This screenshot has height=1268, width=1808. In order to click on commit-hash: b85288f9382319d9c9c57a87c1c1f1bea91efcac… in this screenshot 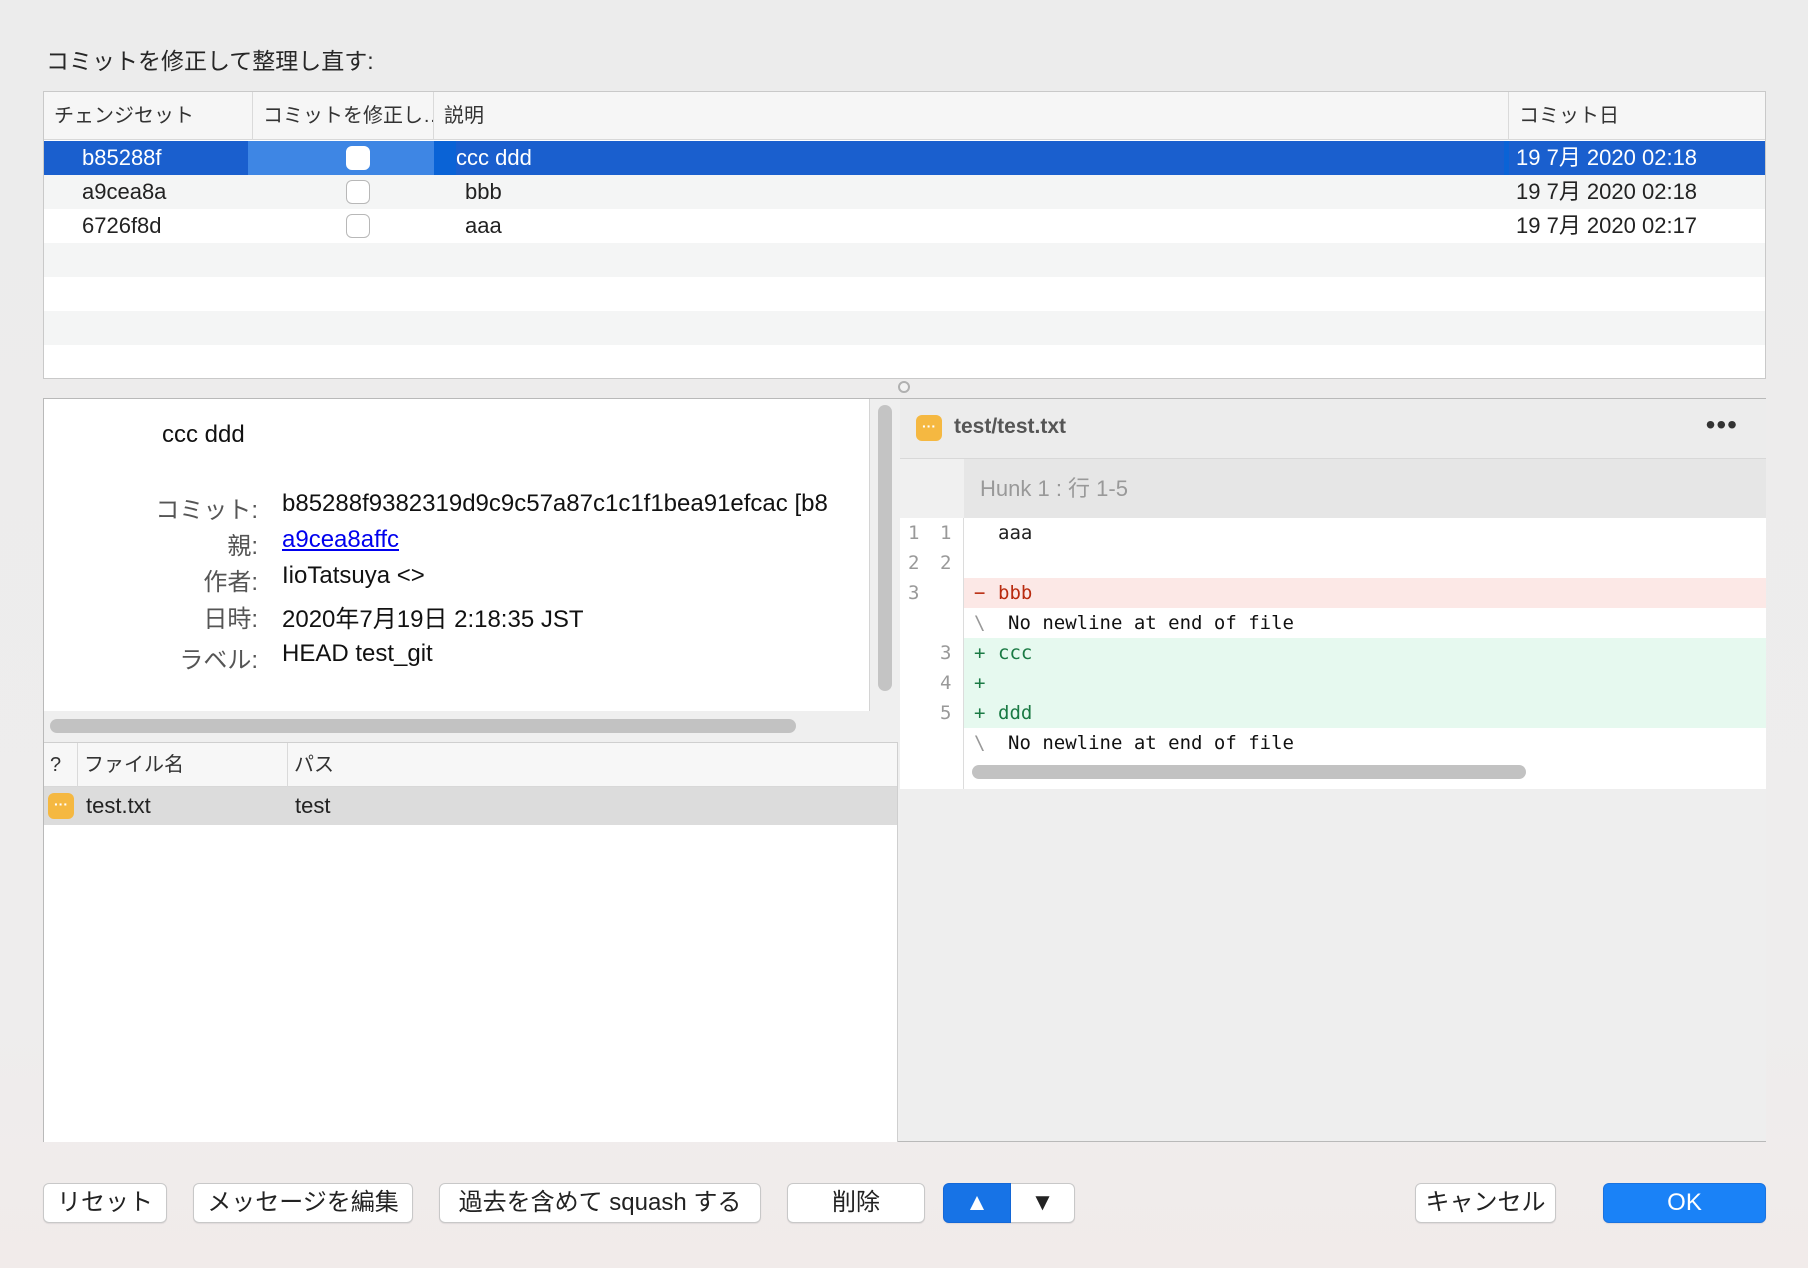, I will do `click(555, 503)`.